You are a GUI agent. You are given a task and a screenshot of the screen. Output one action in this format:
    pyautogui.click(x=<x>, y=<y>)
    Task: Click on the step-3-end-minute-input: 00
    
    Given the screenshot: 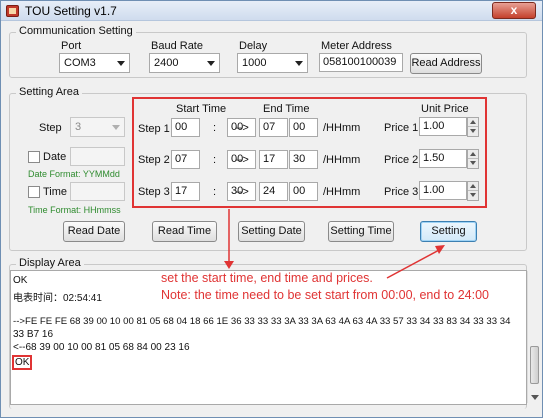 What is the action you would take?
    pyautogui.click(x=303, y=191)
    